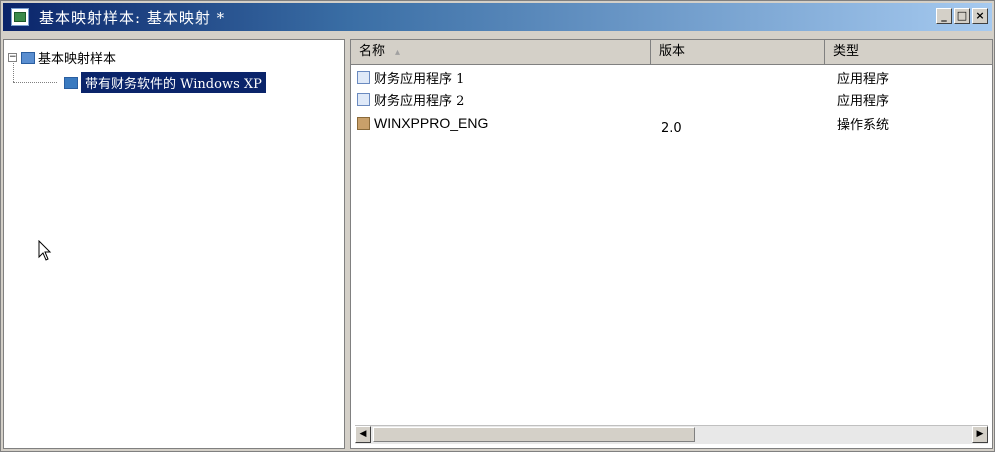 This screenshot has height=454, width=997. What do you see at coordinates (173, 82) in the screenshot?
I see `tree-child-label: 带有财务软件的 Windows XP` at bounding box center [173, 82].